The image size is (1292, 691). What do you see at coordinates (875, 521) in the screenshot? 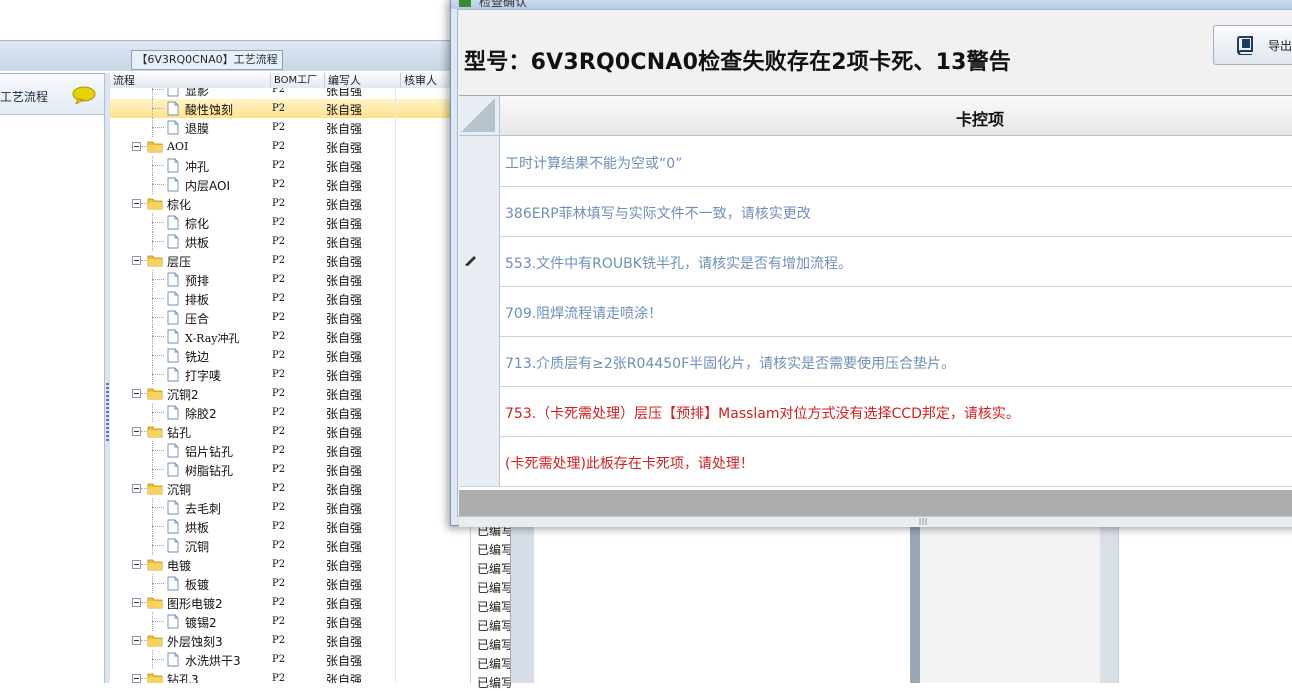
I see `horizontal-scrollbar` at bounding box center [875, 521].